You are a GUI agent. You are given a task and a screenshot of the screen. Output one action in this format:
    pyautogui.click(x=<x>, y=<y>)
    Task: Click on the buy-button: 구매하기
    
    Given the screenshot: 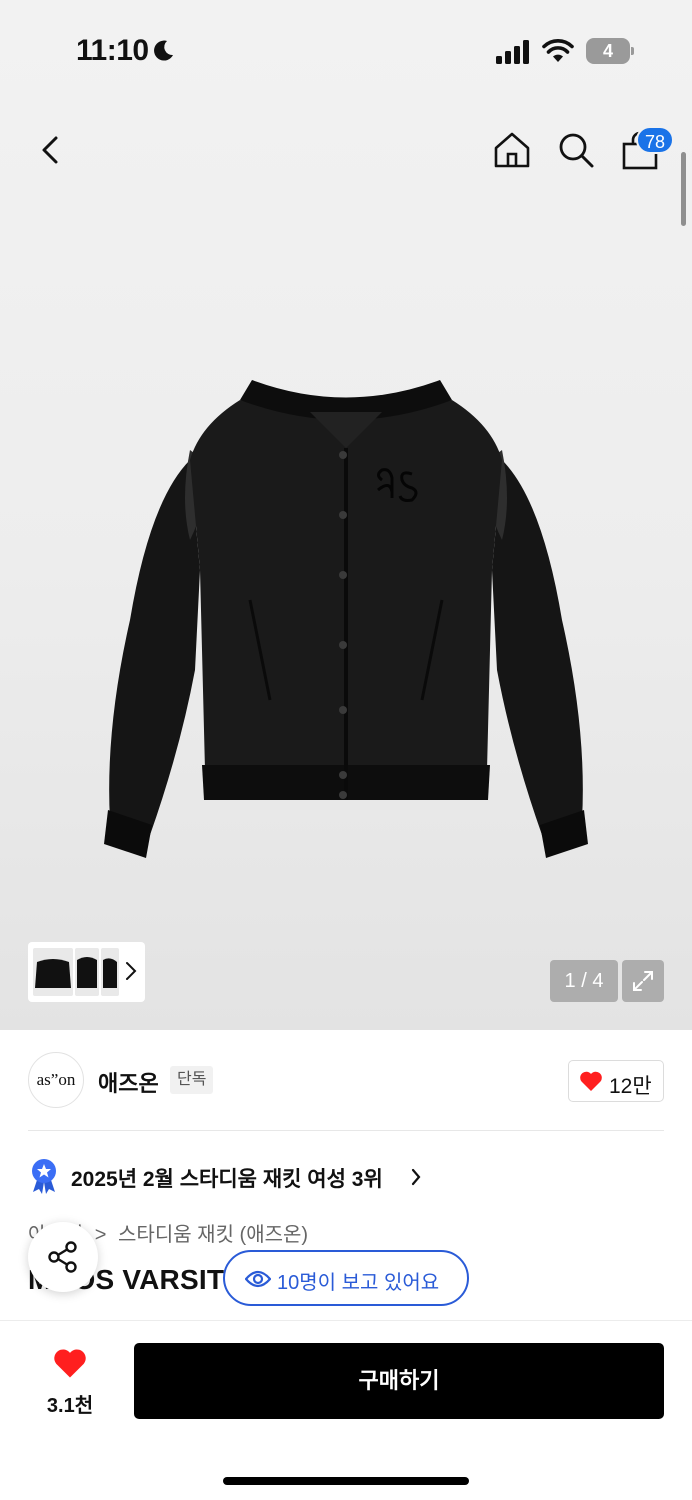 What is the action you would take?
    pyautogui.click(x=399, y=1381)
    